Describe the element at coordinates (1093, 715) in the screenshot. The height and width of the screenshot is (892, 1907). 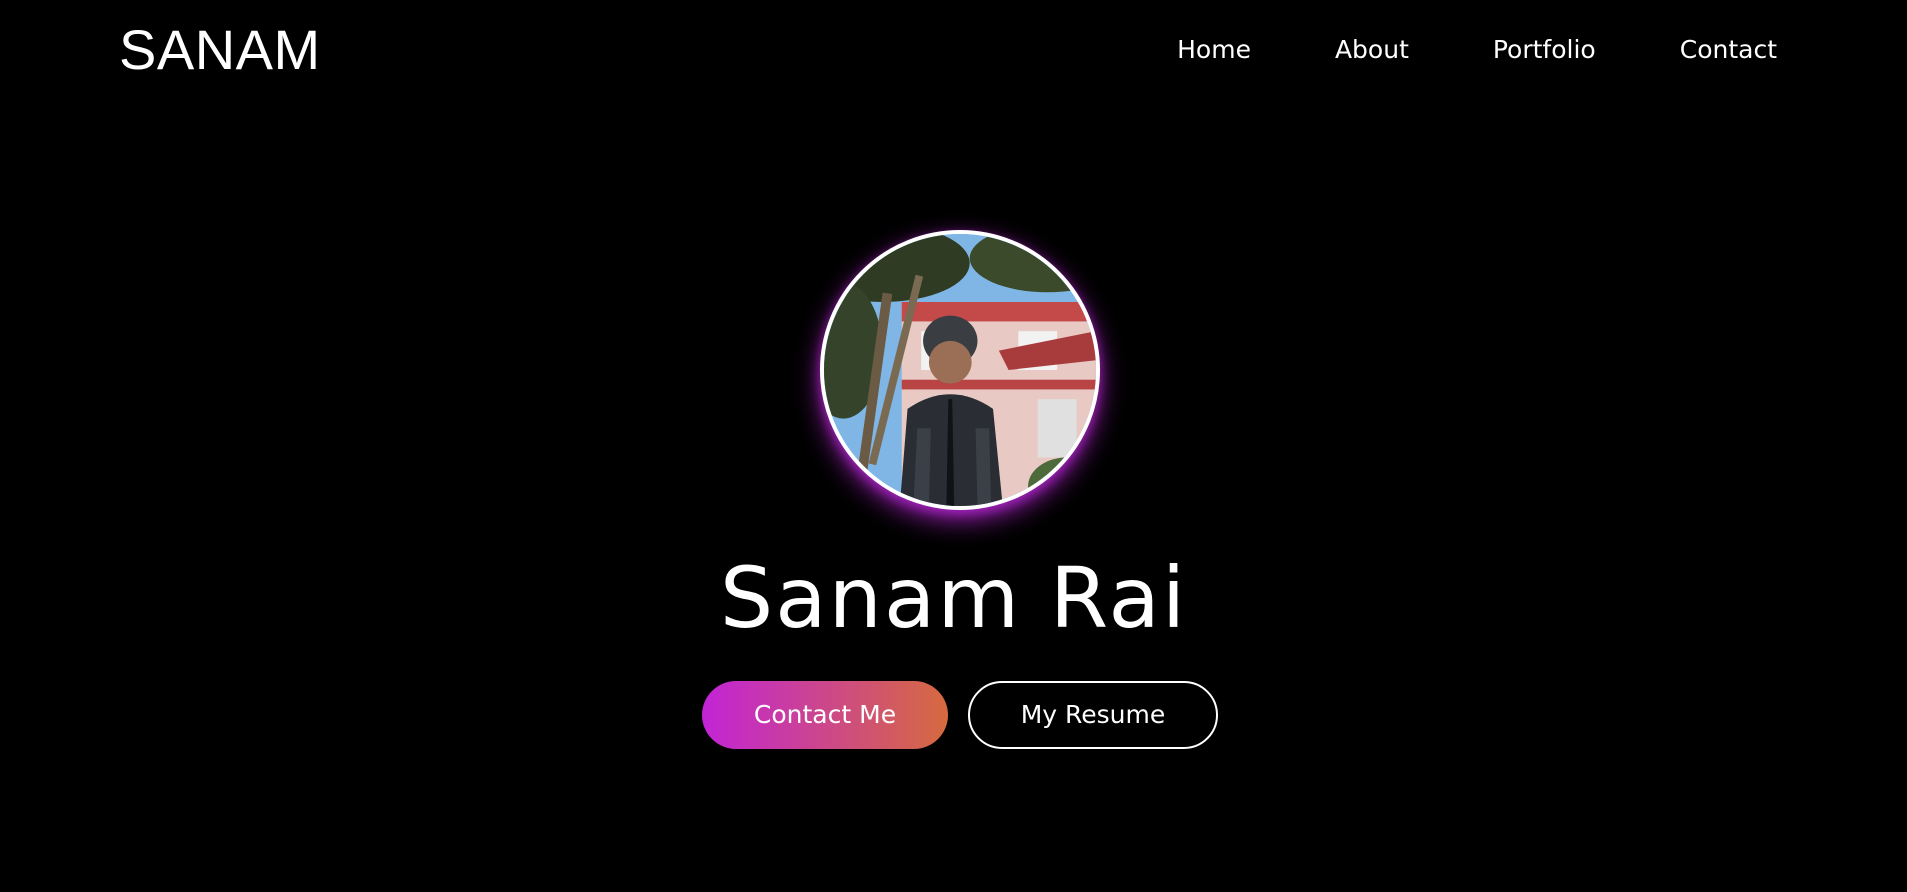
I see `my-resume-button: My Resume` at that location.